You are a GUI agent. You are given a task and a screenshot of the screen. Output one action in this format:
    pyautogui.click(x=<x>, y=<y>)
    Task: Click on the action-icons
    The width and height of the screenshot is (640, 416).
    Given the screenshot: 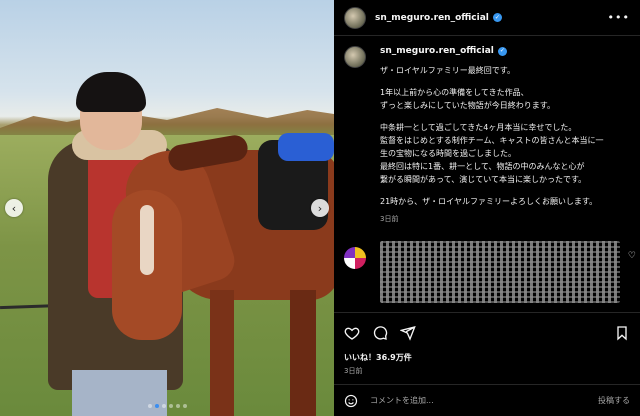 What is the action you would take?
    pyautogui.click(x=487, y=333)
    